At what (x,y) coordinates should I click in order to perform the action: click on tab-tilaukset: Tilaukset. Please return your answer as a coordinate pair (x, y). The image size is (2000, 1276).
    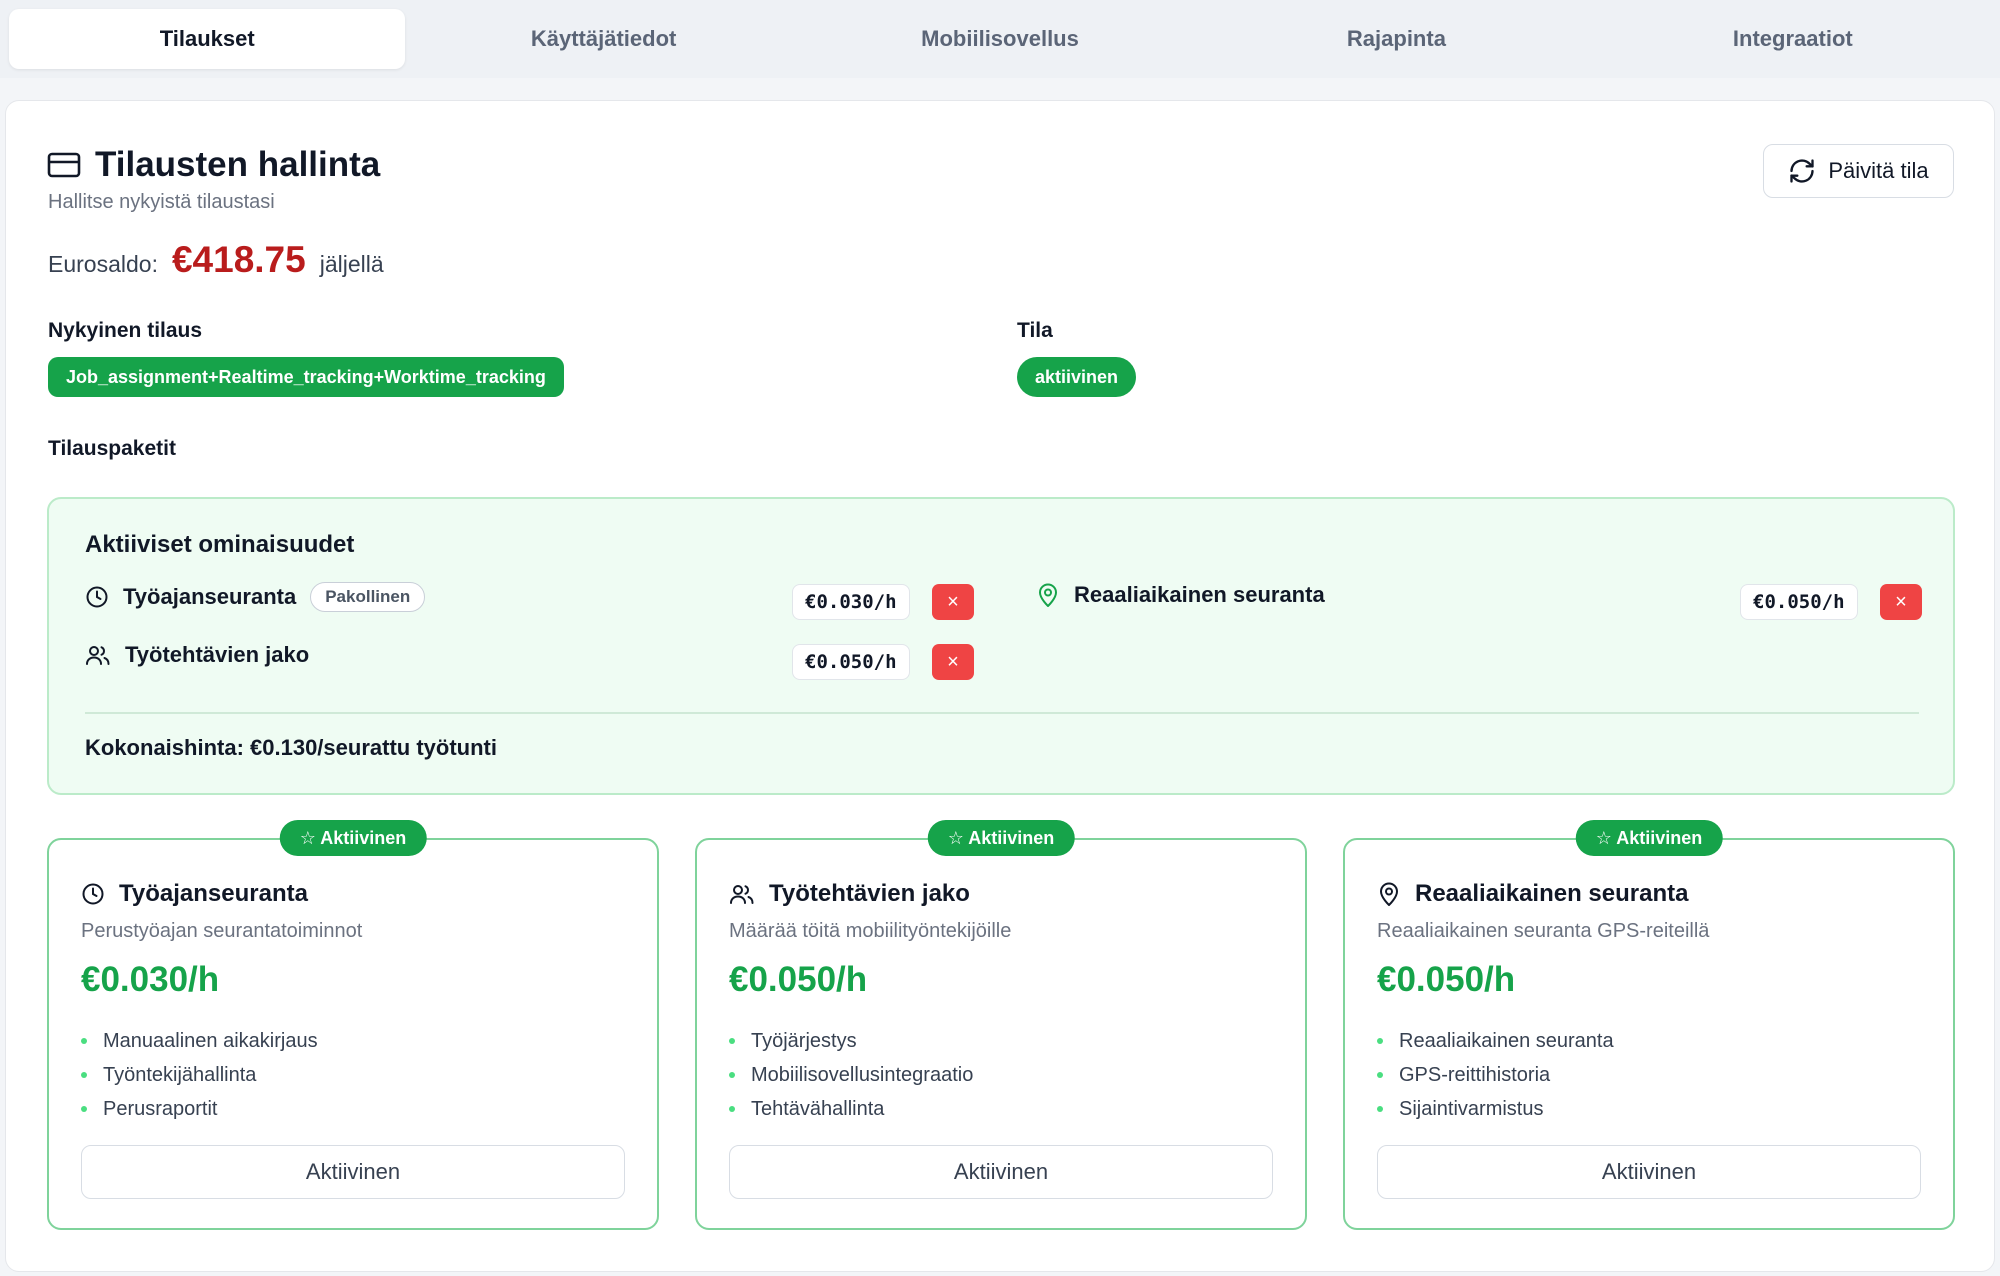
    Looking at the image, I should click on (207, 39).